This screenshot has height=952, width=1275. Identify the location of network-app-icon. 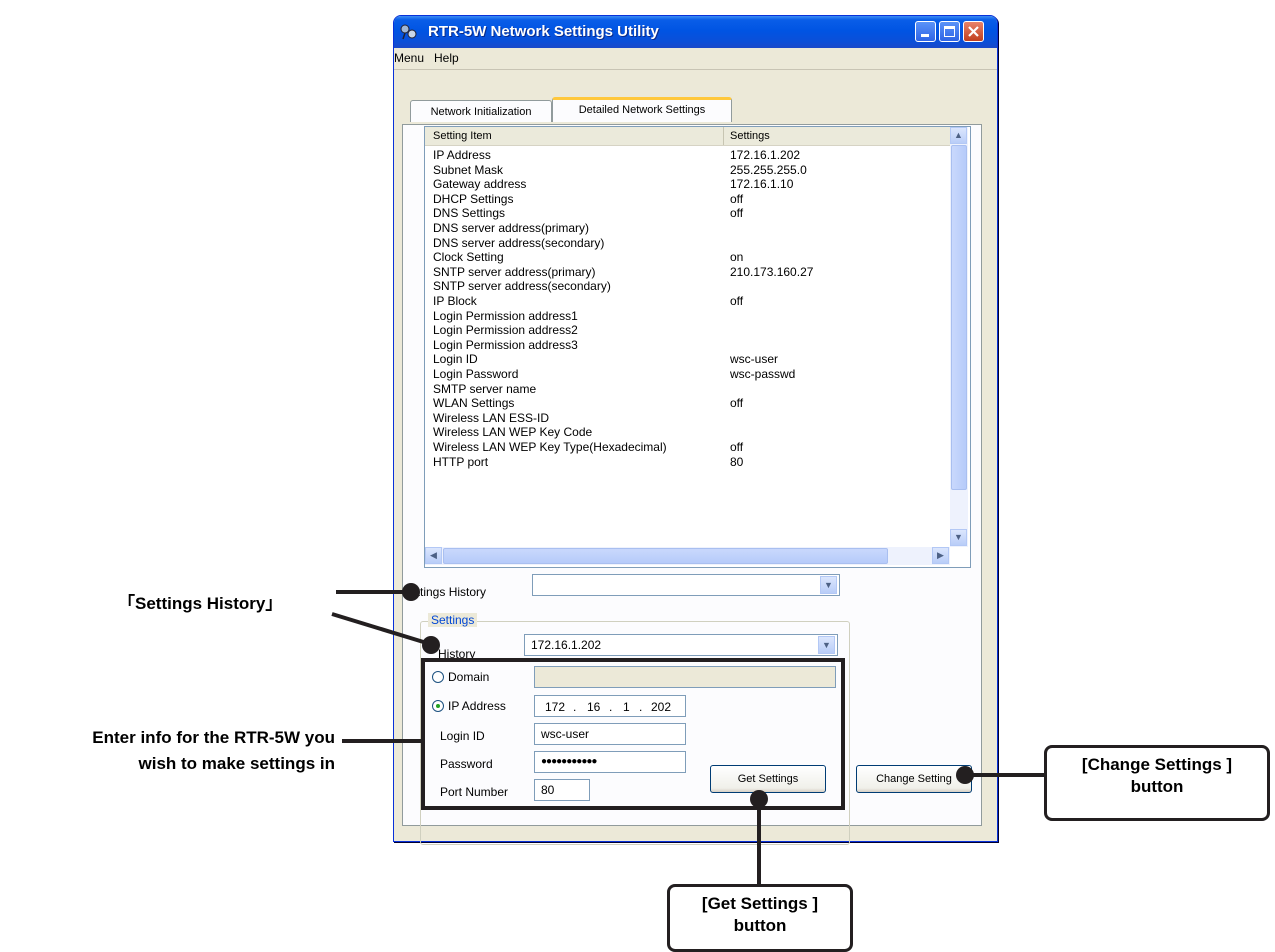
(408, 32).